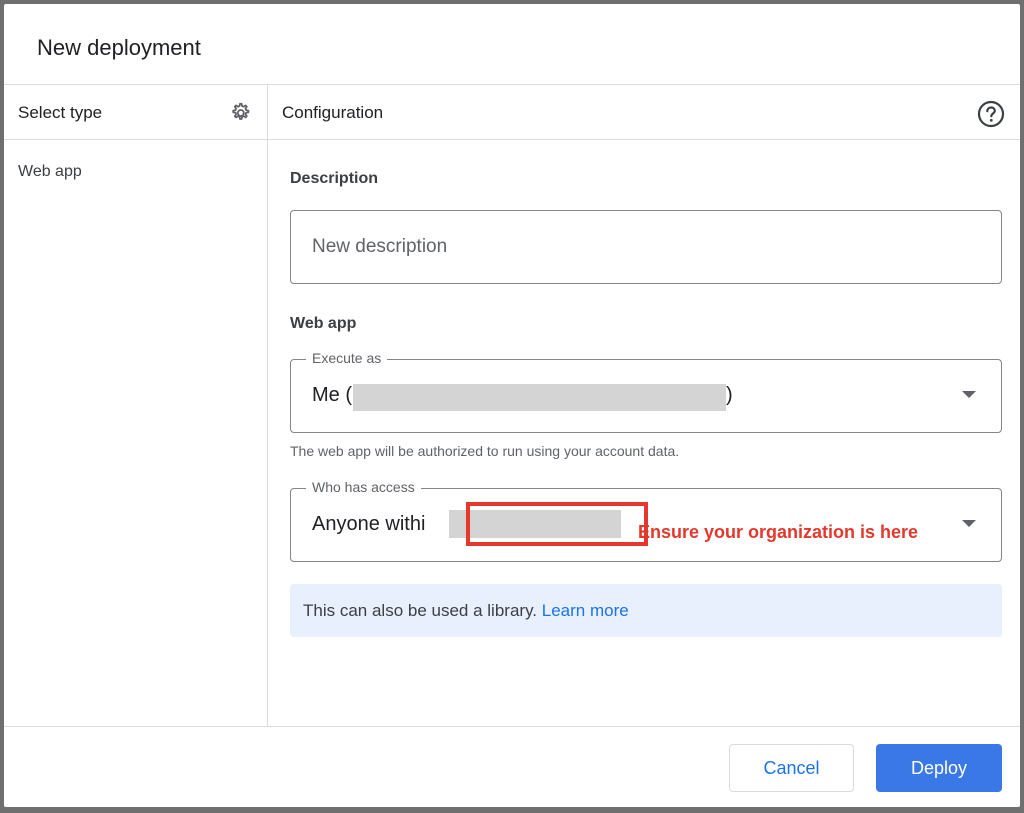  I want to click on execute-as-value-suffix: ), so click(729, 395).